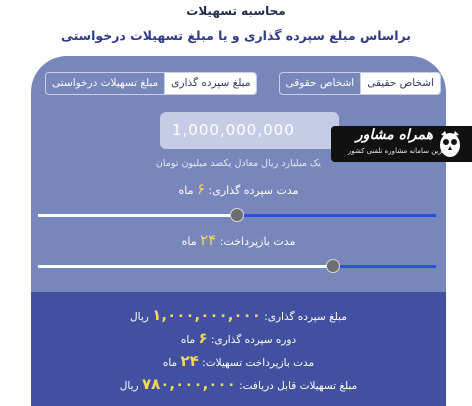 Image resolution: width=472 pixels, height=406 pixels. What do you see at coordinates (238, 338) in the screenshot?
I see `summary-deposit-period: دوره سپرده گذاری: ۶ ماه` at bounding box center [238, 338].